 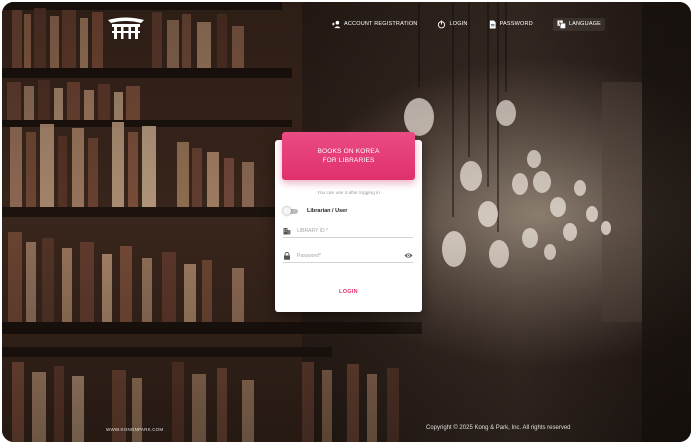 I want to click on nav-login: LOGIN, so click(x=452, y=24).